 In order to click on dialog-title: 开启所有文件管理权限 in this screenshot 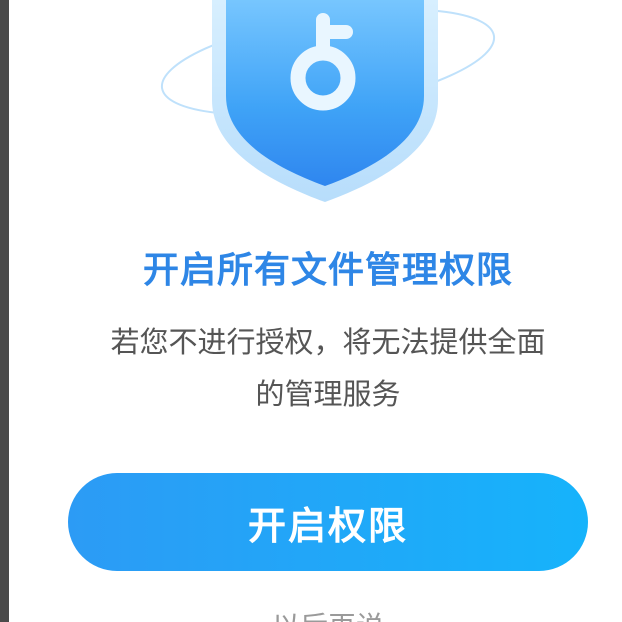, I will do `click(327, 270)`.